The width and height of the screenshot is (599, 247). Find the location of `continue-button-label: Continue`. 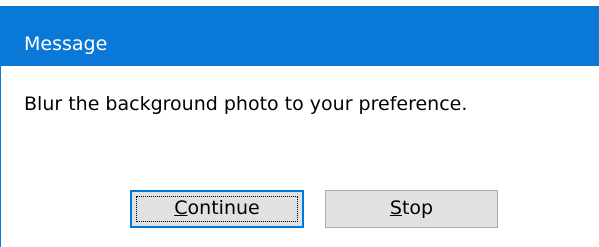

continue-button-label: Continue is located at coordinates (216, 208).